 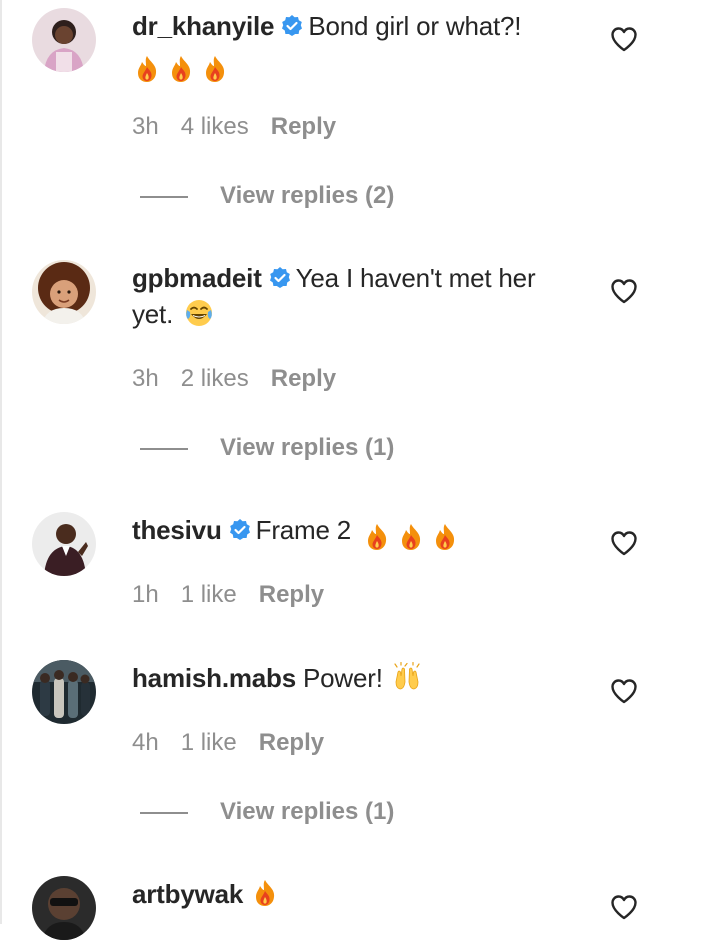 What do you see at coordinates (199, 313) in the screenshot?
I see `tears-of-joy-emoji-icon` at bounding box center [199, 313].